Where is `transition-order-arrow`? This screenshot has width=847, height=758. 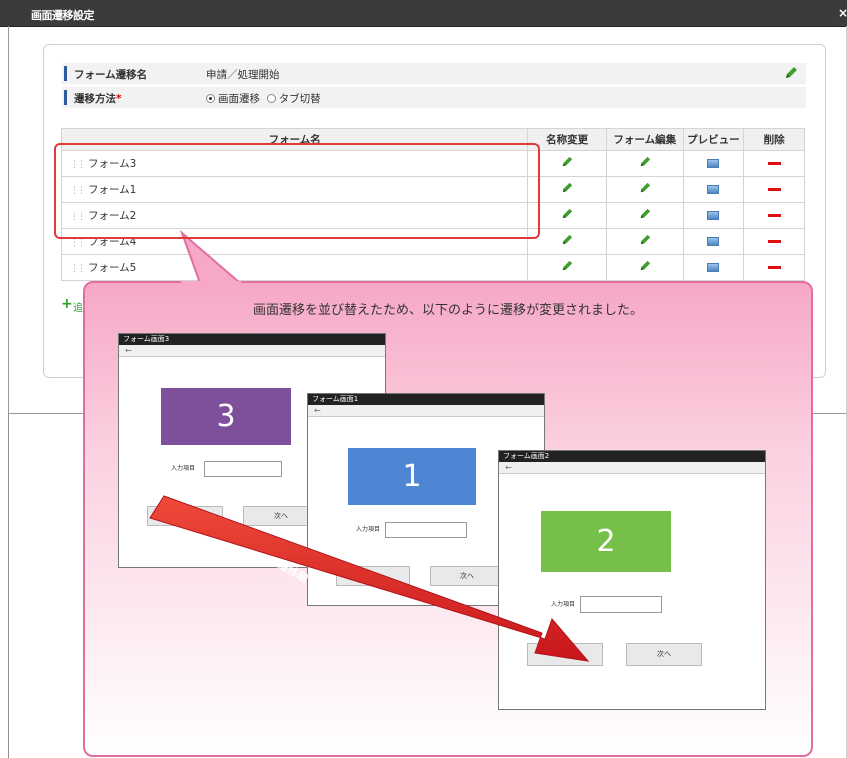 transition-order-arrow is located at coordinates (369, 578).